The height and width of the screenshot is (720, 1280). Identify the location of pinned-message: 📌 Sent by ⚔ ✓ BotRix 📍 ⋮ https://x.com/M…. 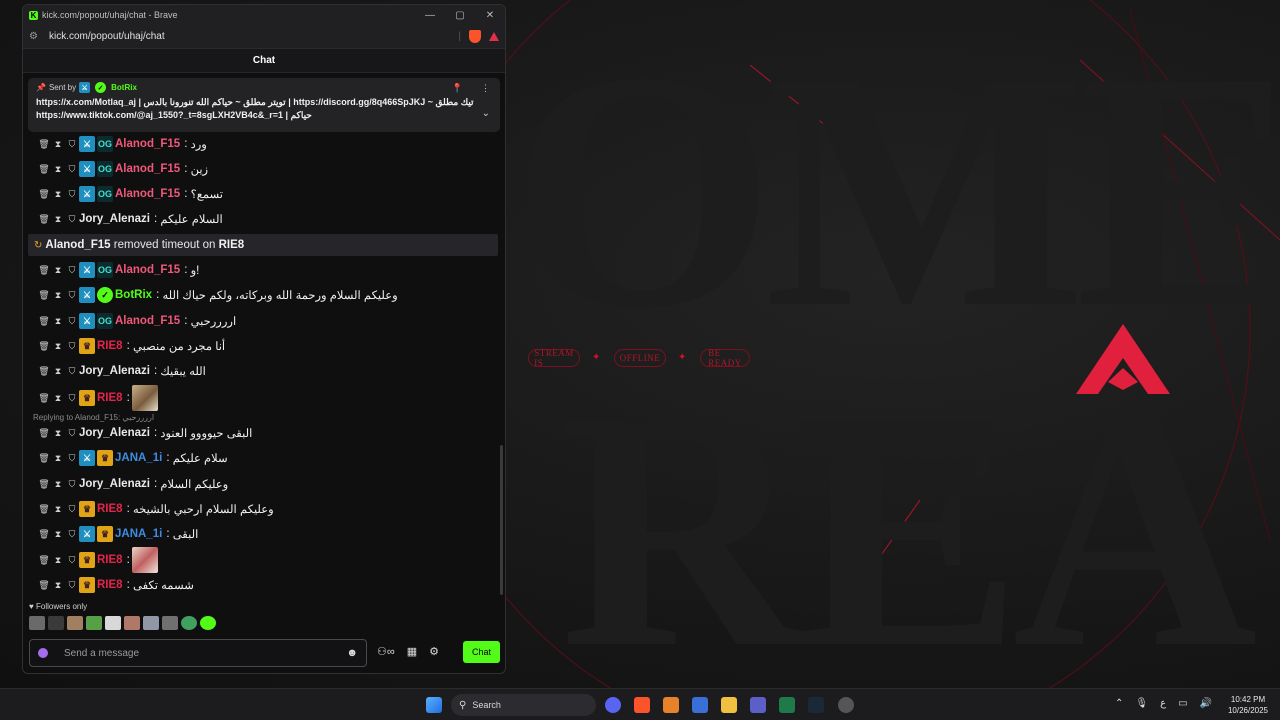
(264, 105).